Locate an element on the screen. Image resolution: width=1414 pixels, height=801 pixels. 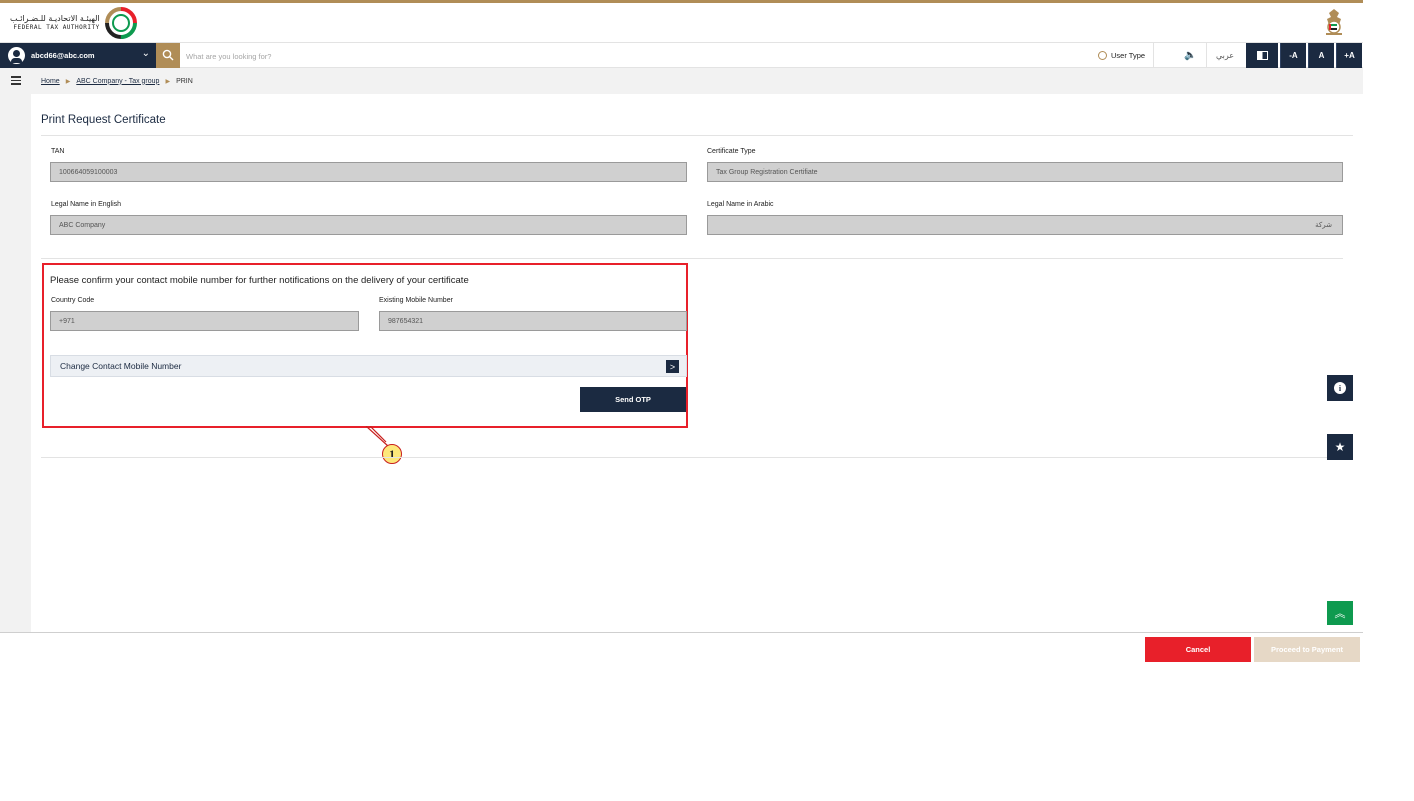
search-button is located at coordinates (168, 55).